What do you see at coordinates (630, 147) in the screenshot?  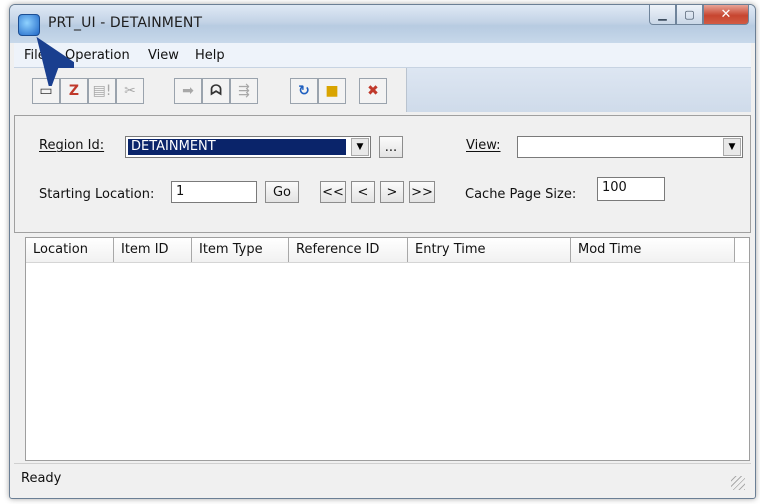 I see `view-select: ▼` at bounding box center [630, 147].